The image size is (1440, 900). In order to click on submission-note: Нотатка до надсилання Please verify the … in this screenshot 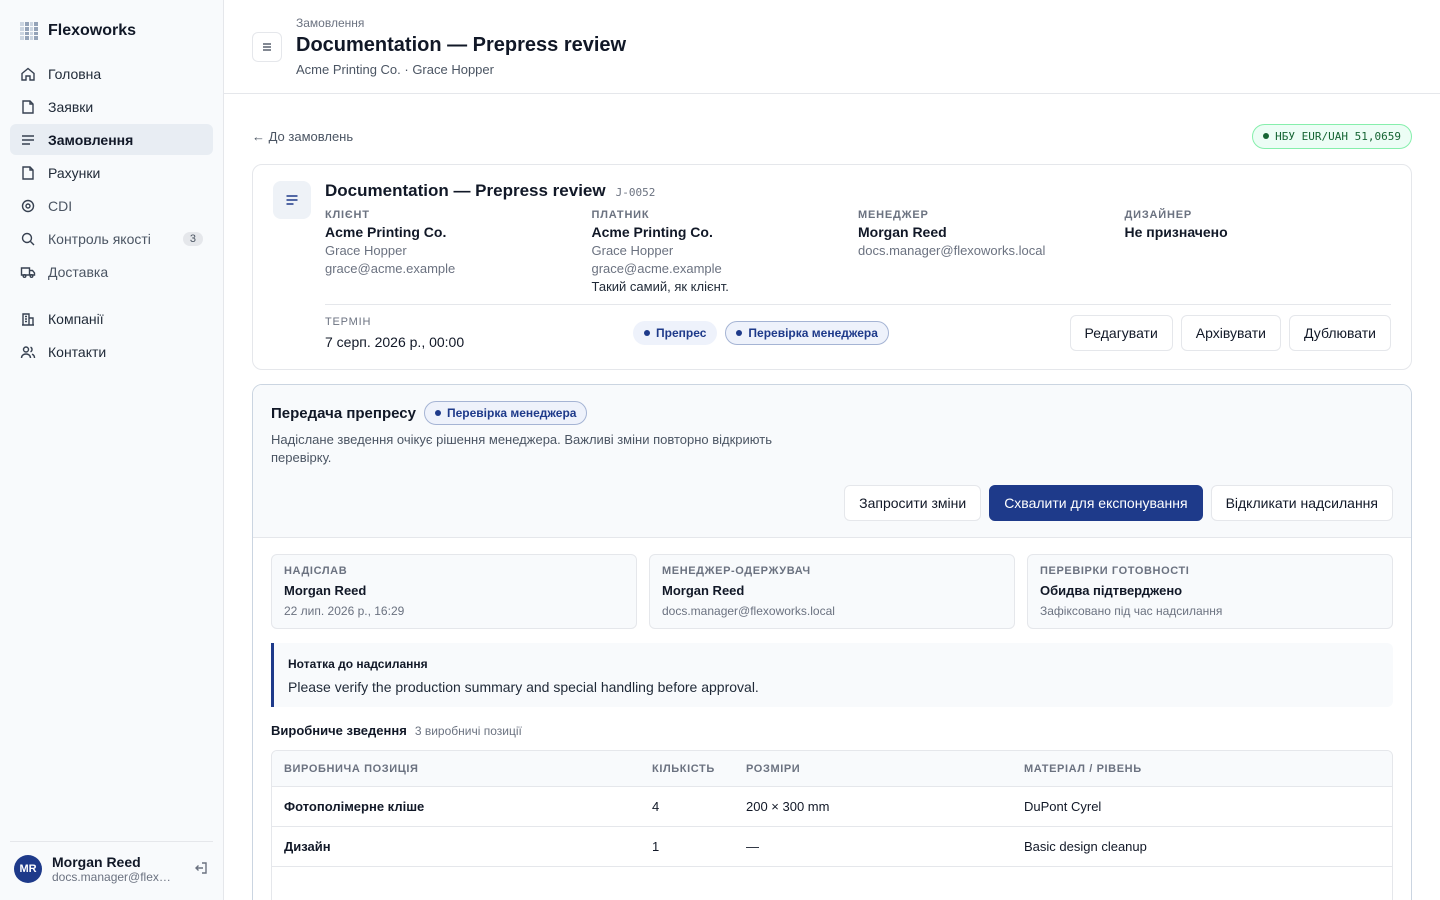, I will do `click(832, 675)`.